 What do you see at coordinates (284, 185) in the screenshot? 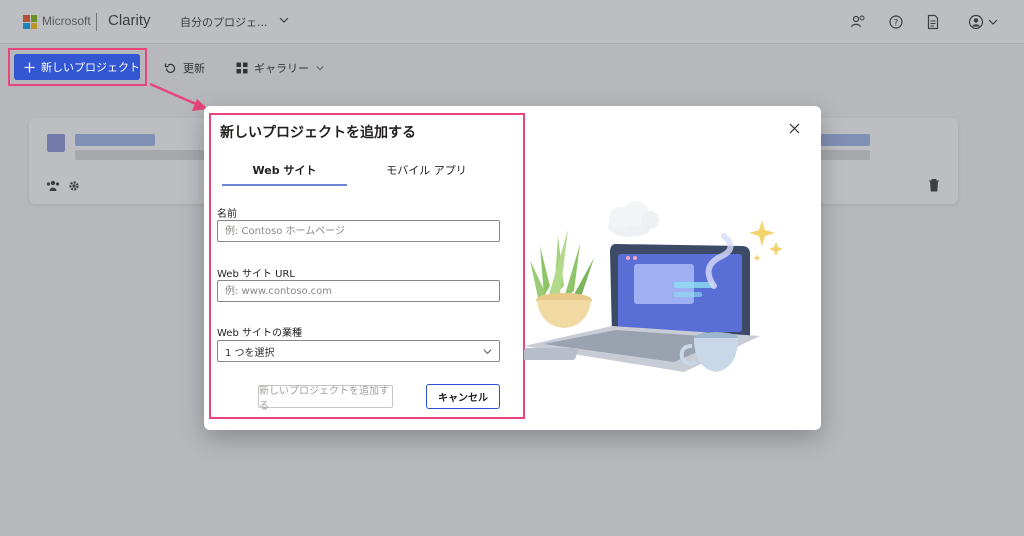
I see `tab-active-indicator` at bounding box center [284, 185].